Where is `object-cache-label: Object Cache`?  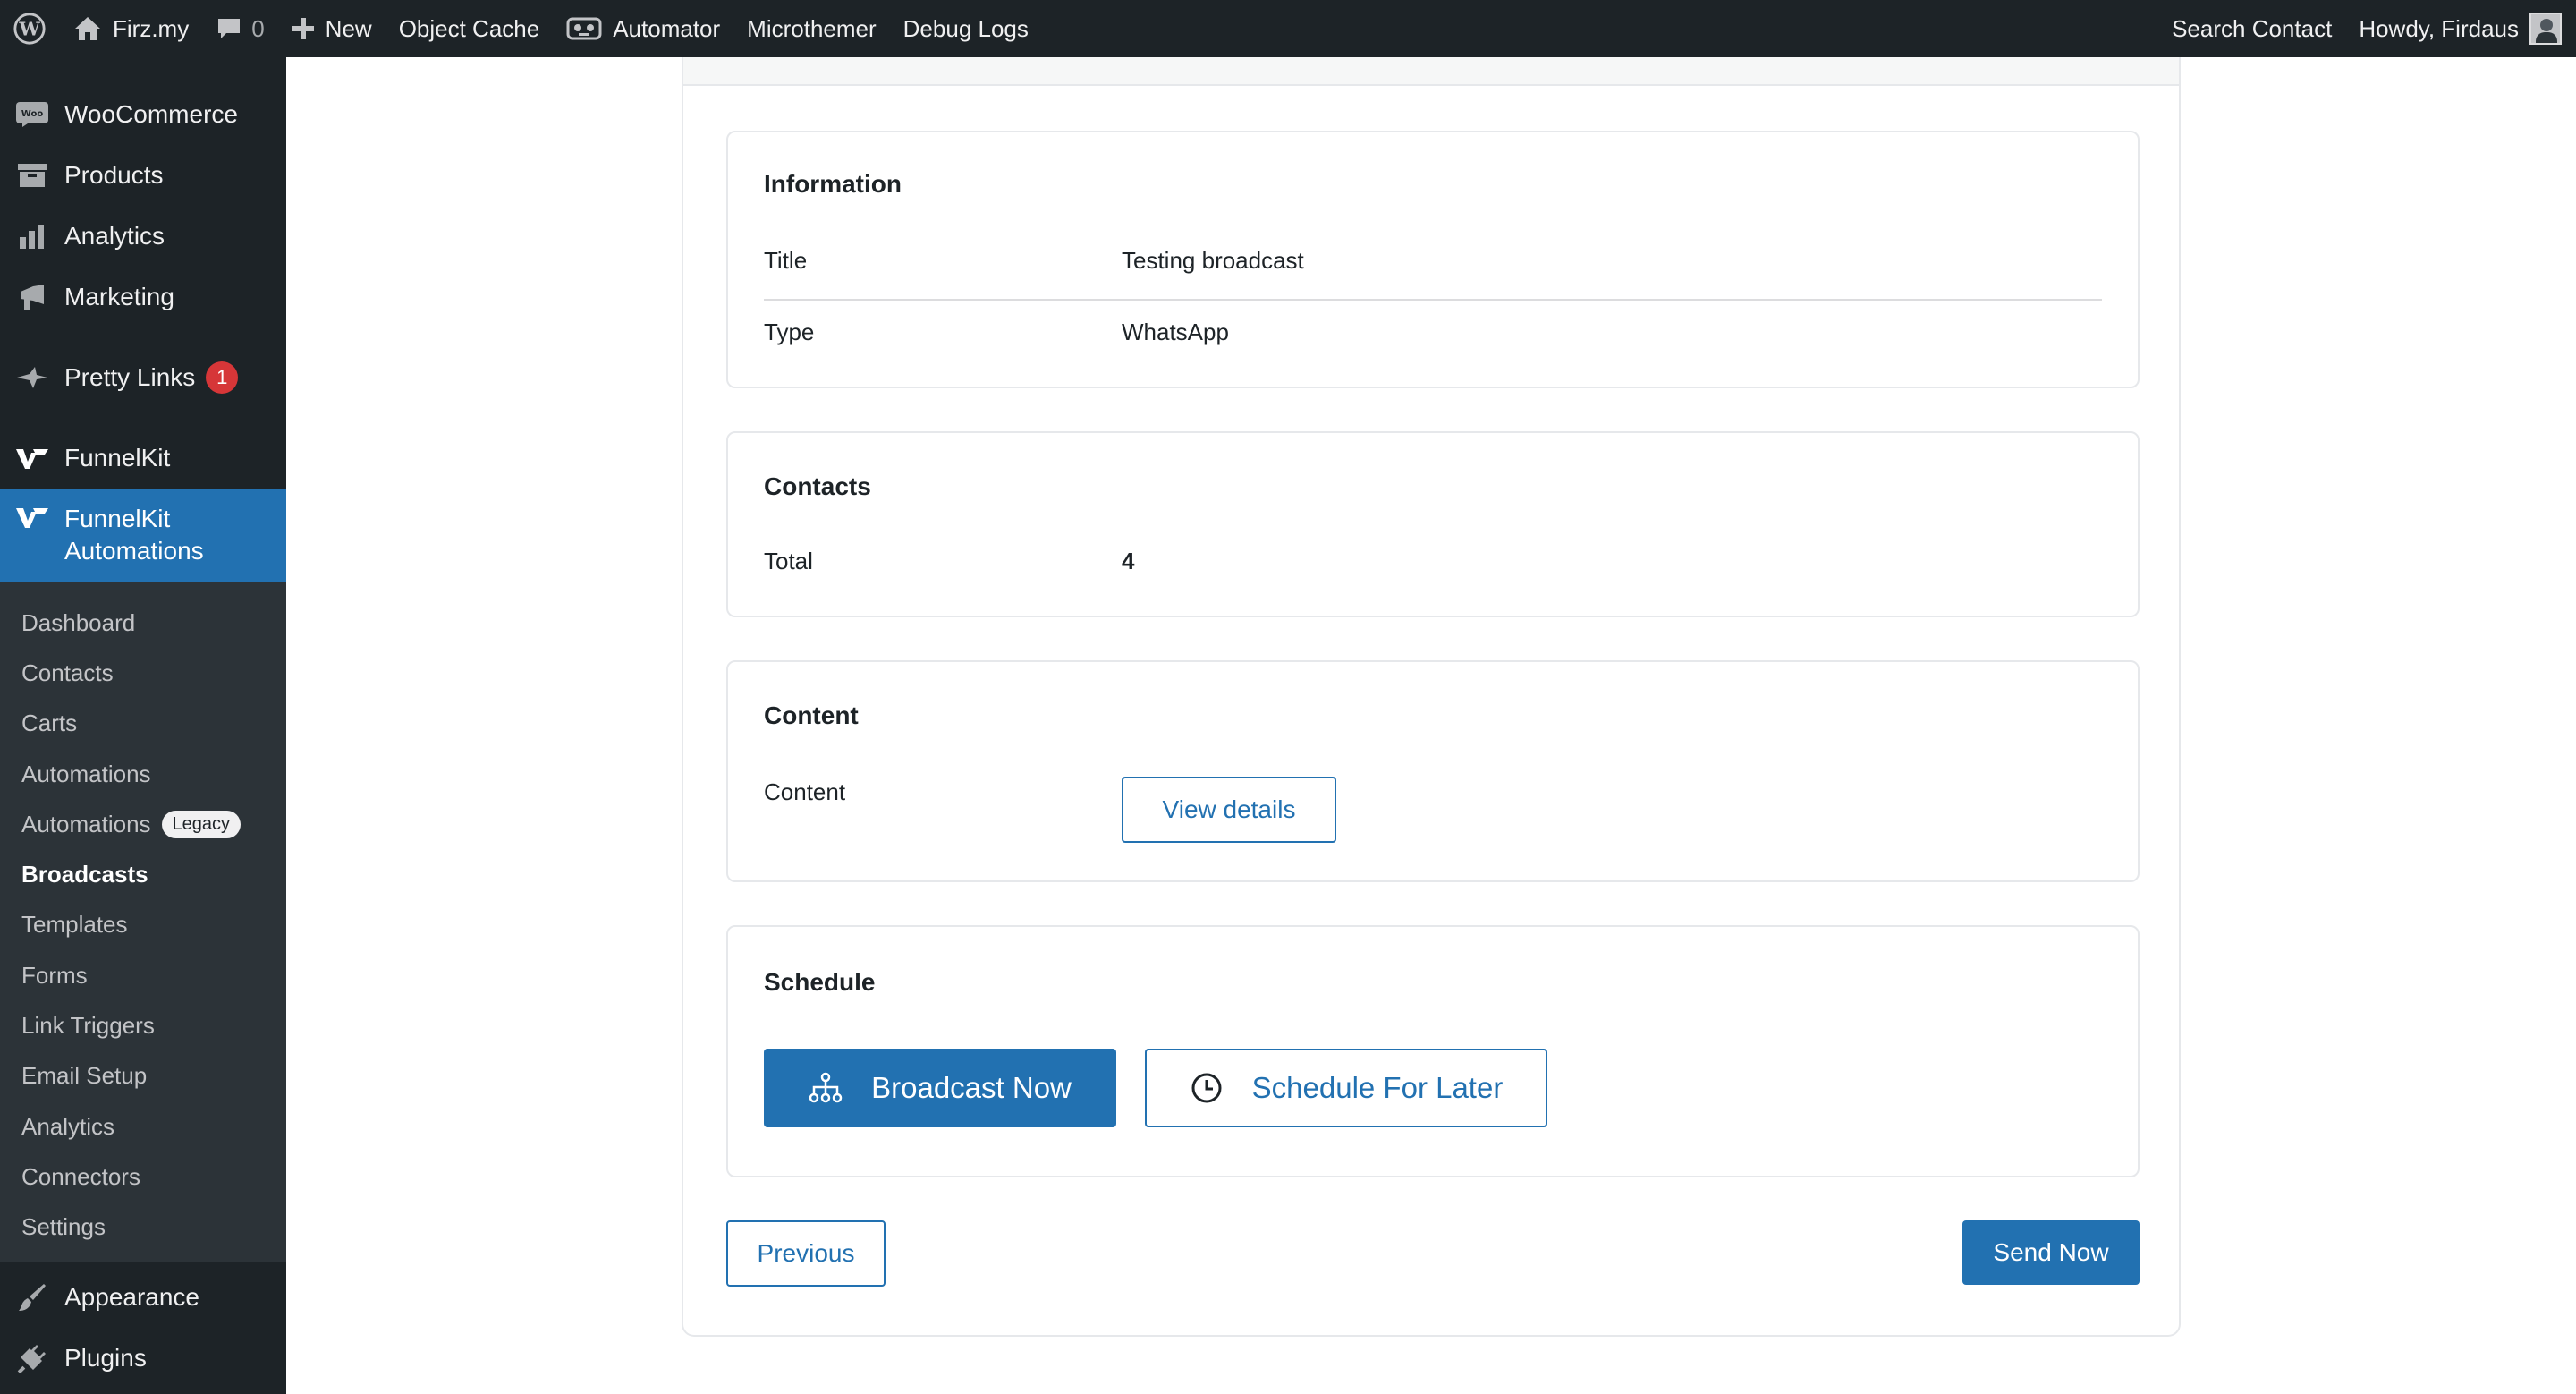
object-cache-label: Object Cache is located at coordinates (469, 28).